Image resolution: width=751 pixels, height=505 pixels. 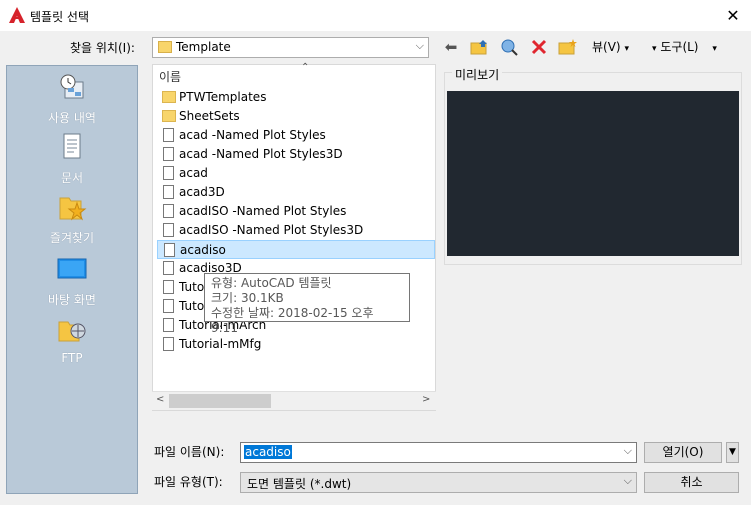 What do you see at coordinates (261, 154) in the screenshot?
I see `file-name: acad -Named Plot Styles3D` at bounding box center [261, 154].